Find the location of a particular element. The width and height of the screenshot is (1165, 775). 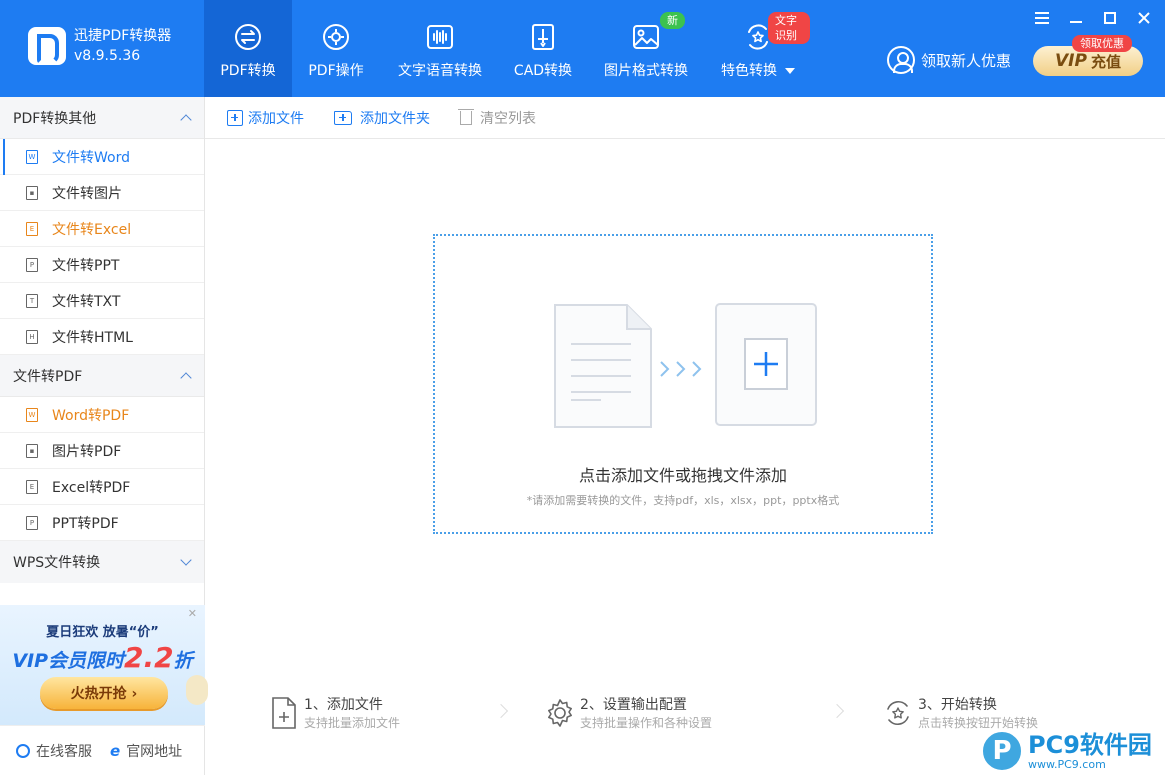

tab-label: 文字语音转换 is located at coordinates (440, 71).